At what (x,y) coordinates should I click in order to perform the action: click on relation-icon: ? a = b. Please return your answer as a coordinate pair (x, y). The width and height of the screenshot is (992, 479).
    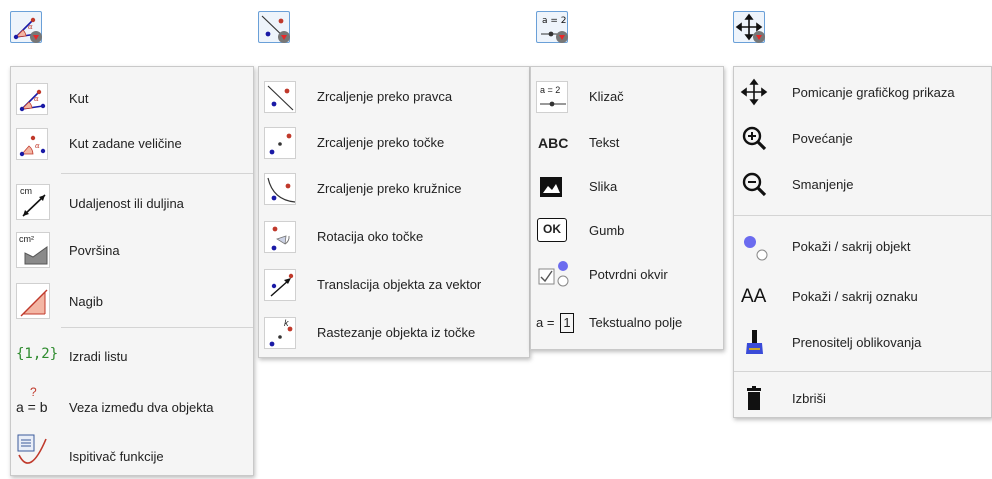
    Looking at the image, I should click on (36, 405).